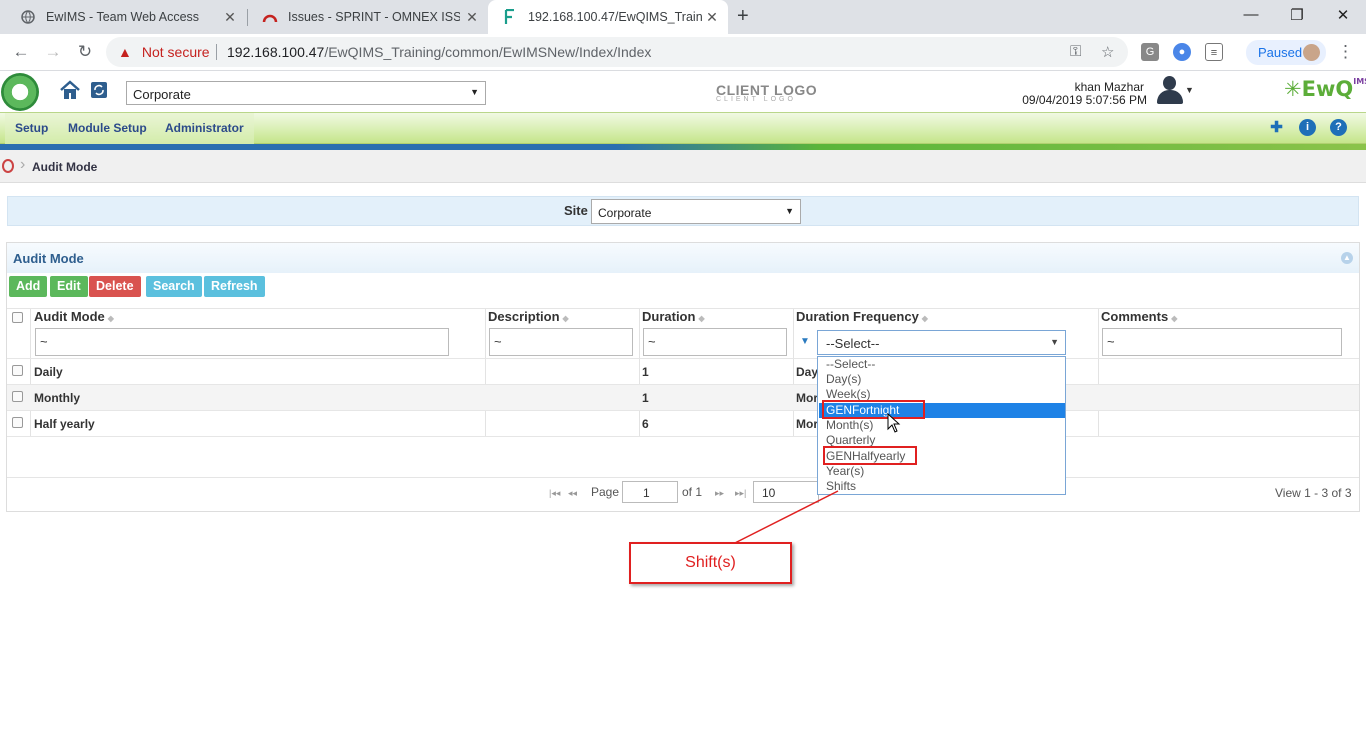 The width and height of the screenshot is (1366, 729). I want to click on annotation-callout: Shift(s), so click(710, 563).